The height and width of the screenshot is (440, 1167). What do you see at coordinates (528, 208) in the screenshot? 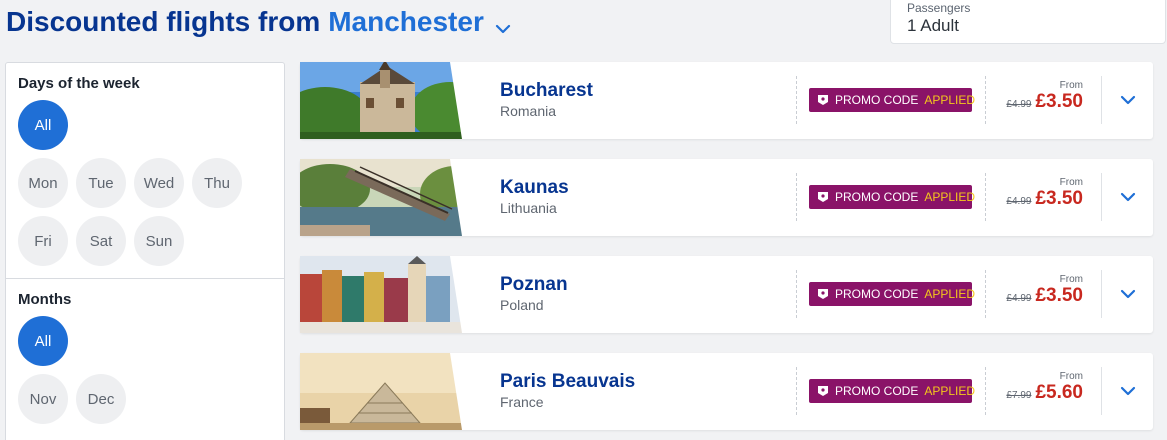
I see `destination-country: Lithuania` at bounding box center [528, 208].